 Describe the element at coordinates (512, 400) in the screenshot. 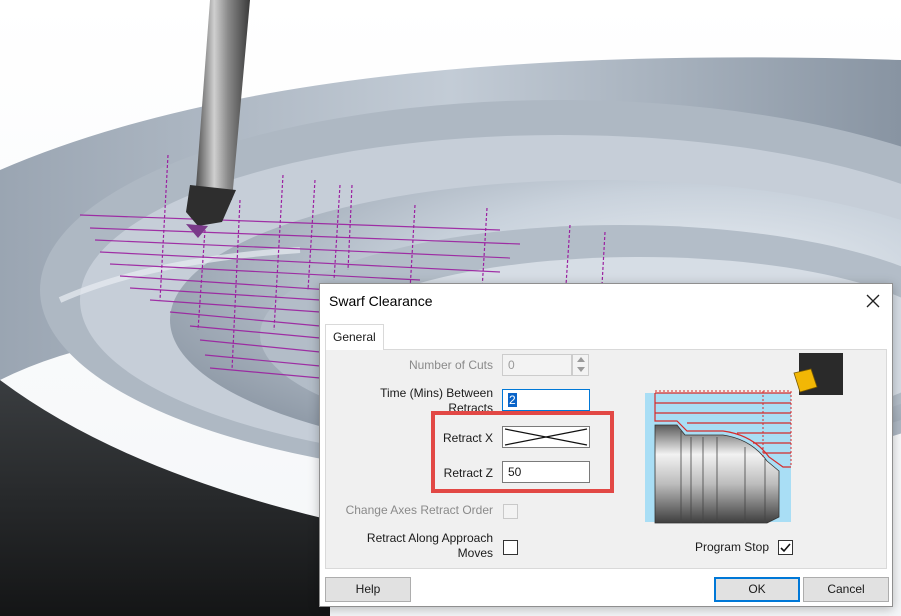

I see `time-between-retracts-value: 2` at that location.